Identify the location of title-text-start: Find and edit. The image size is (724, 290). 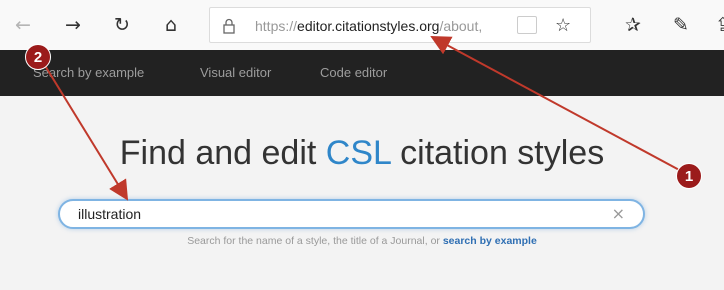
(222, 153).